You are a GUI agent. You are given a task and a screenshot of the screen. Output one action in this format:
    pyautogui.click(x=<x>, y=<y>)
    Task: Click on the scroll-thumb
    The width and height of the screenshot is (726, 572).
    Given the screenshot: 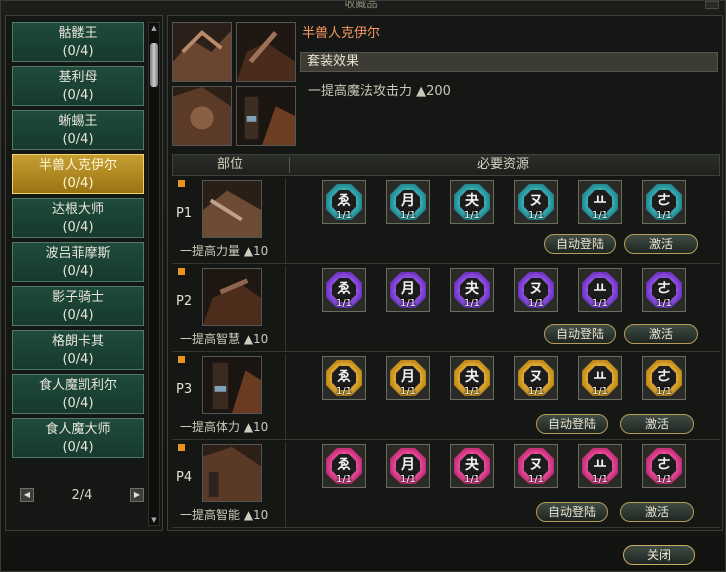 What is the action you would take?
    pyautogui.click(x=154, y=65)
    